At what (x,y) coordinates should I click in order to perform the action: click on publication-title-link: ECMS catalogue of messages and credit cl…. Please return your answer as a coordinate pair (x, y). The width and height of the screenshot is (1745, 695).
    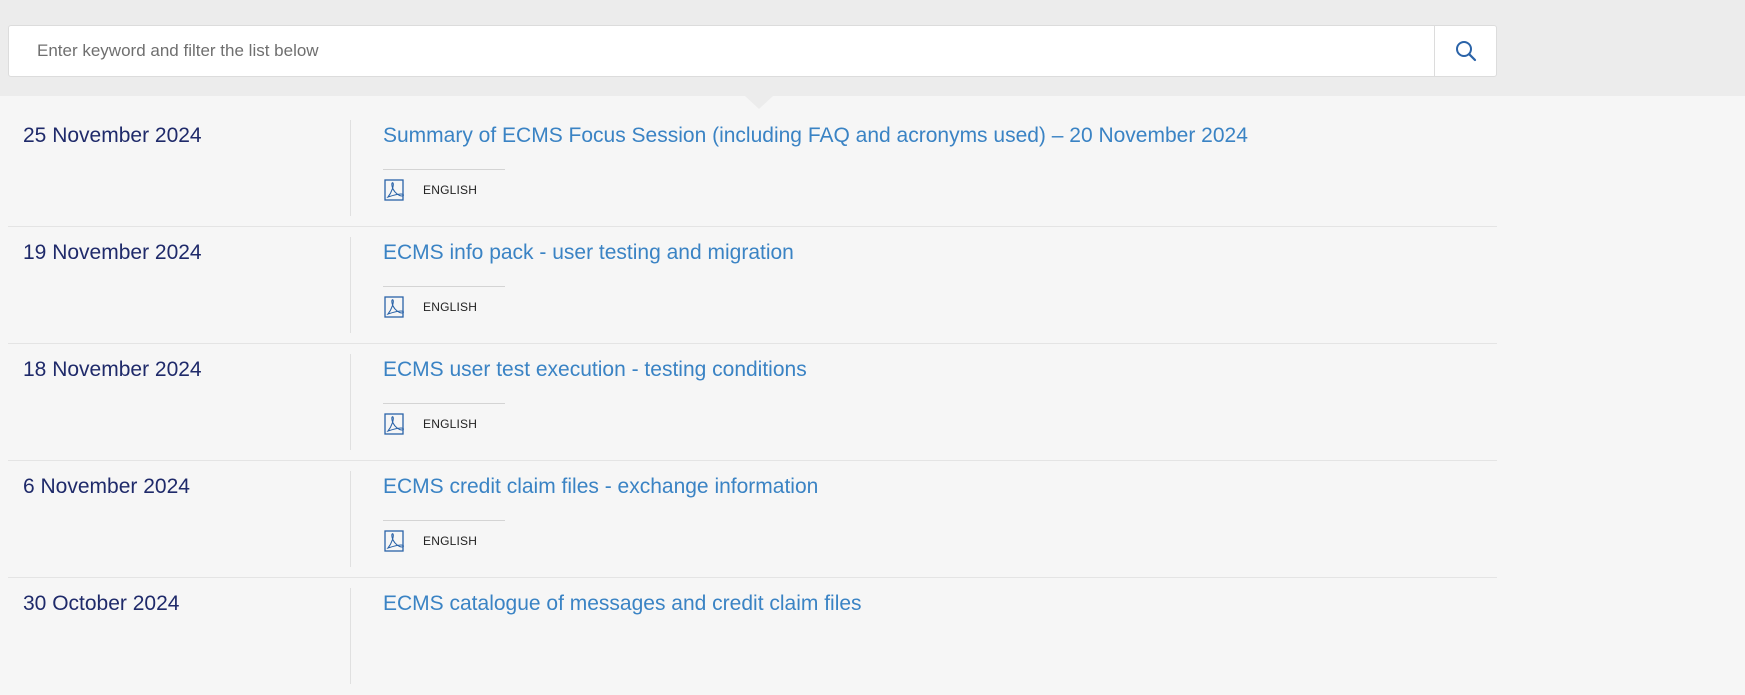
    Looking at the image, I should click on (622, 604).